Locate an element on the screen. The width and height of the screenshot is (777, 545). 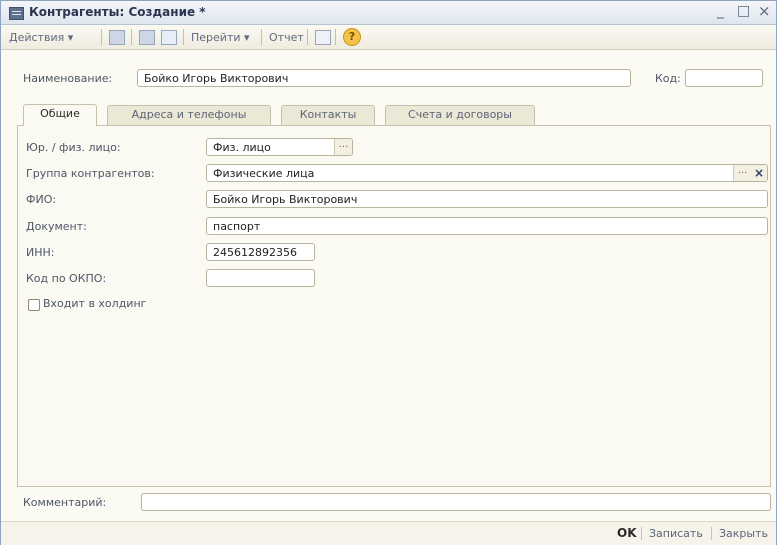
name-input: Бойко Игорь Викторович is located at coordinates (384, 78).